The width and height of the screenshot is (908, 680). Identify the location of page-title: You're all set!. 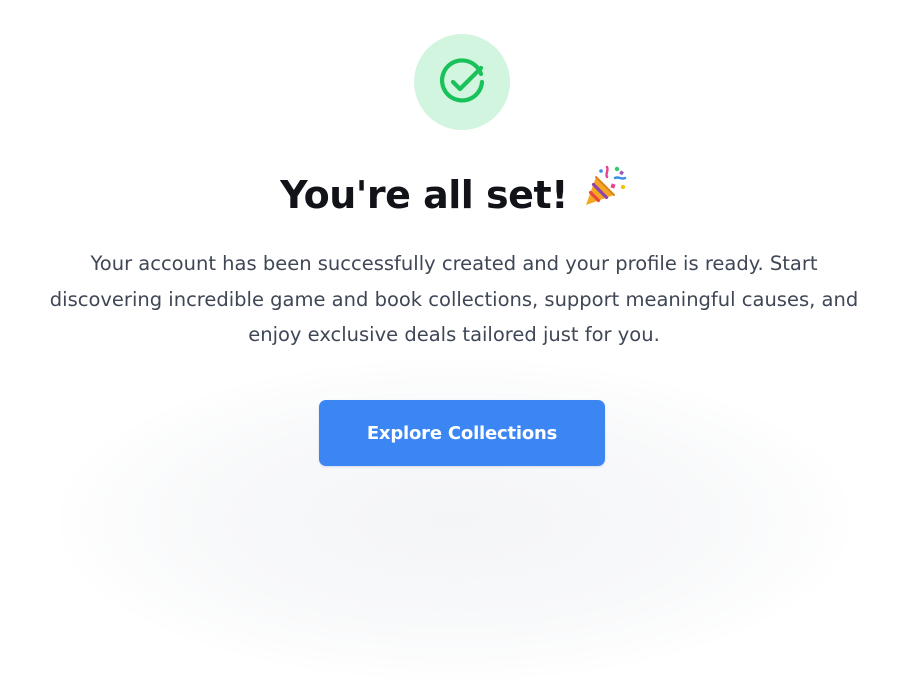
(454, 196).